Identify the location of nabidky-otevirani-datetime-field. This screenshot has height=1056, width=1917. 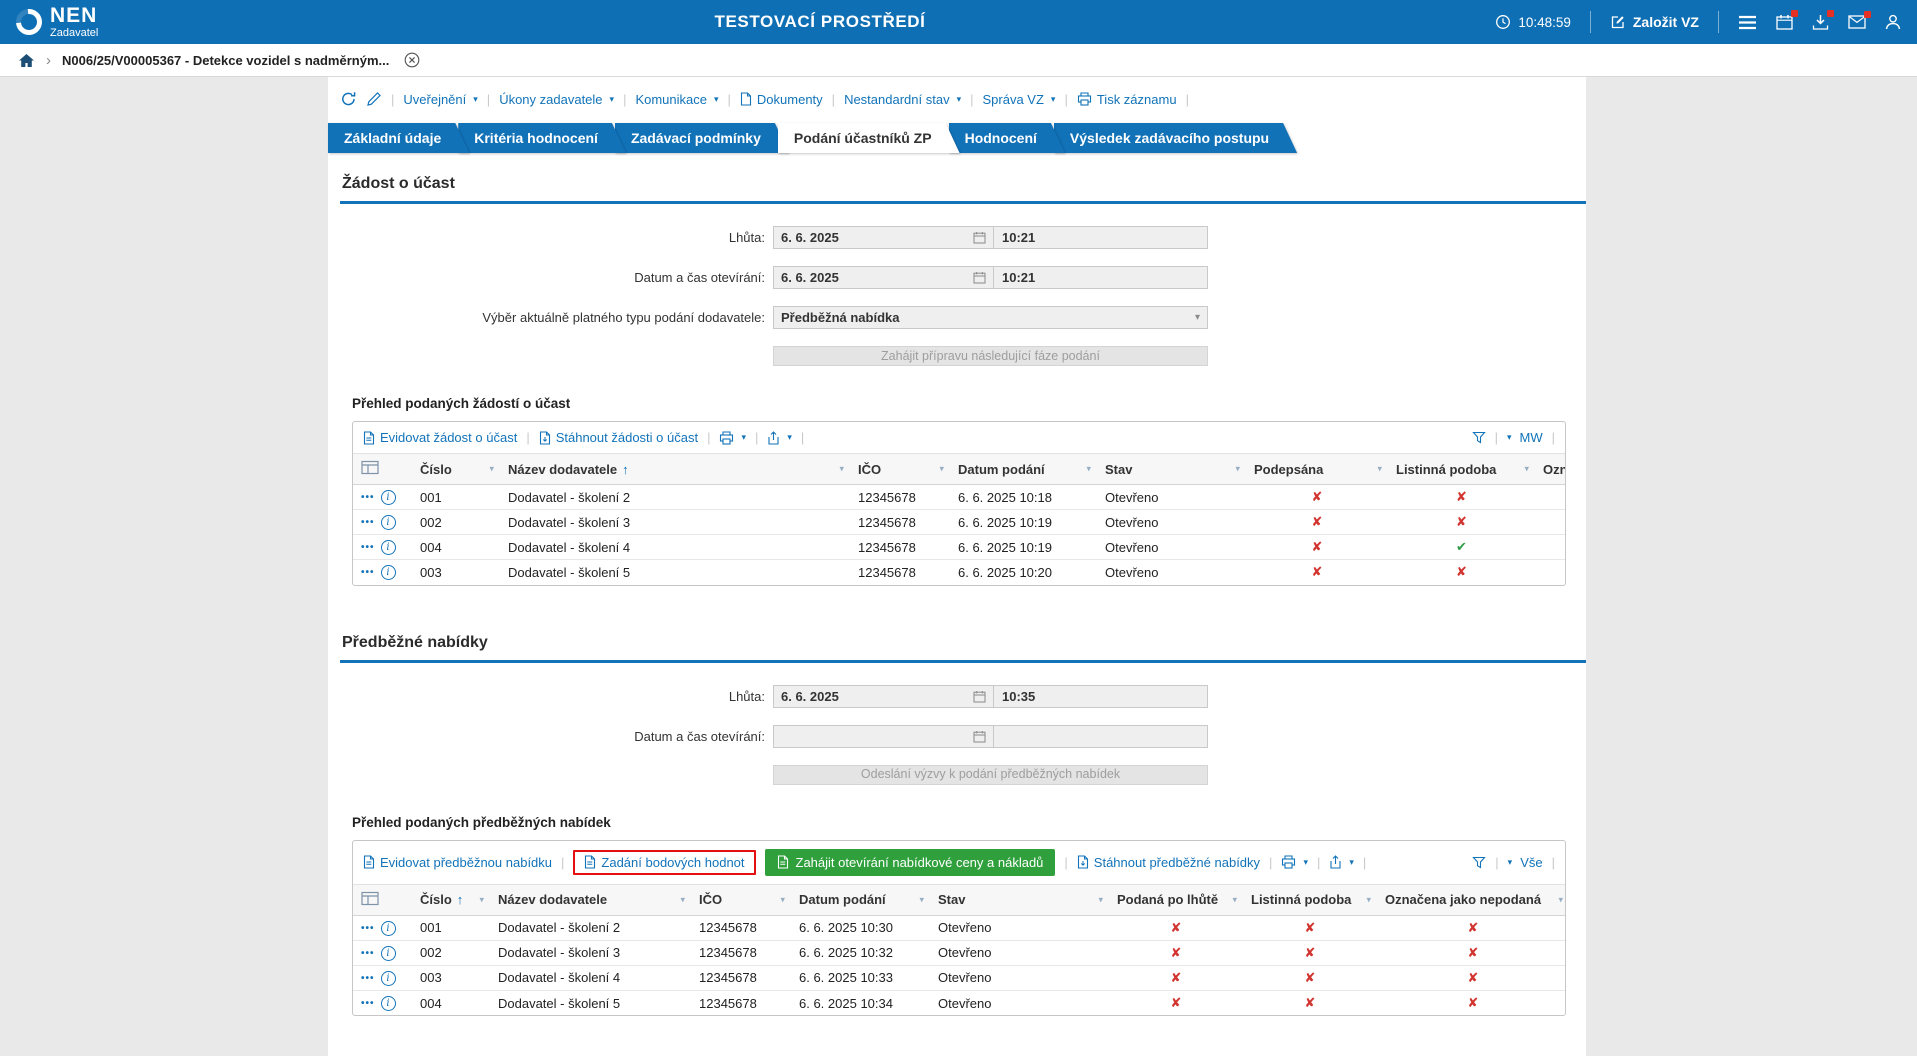
(990, 736).